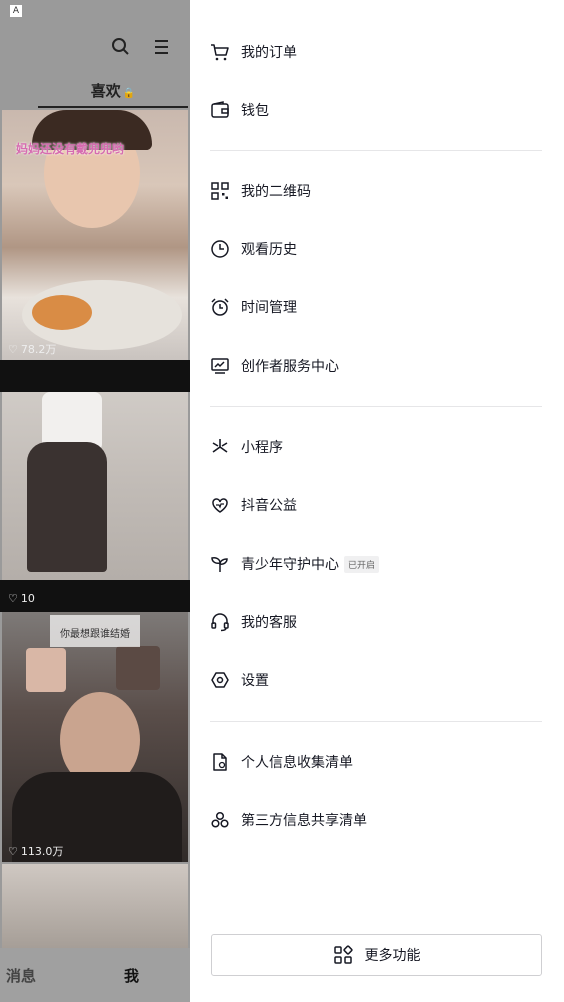 The width and height of the screenshot is (564, 1002). I want to click on menu-item-third-party-sharing: 第三方信息共享清单, so click(377, 820).